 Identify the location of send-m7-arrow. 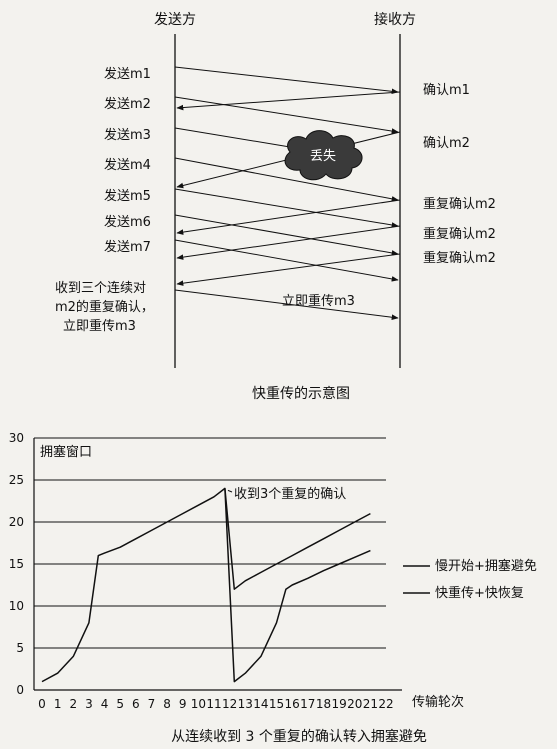
(286, 260).